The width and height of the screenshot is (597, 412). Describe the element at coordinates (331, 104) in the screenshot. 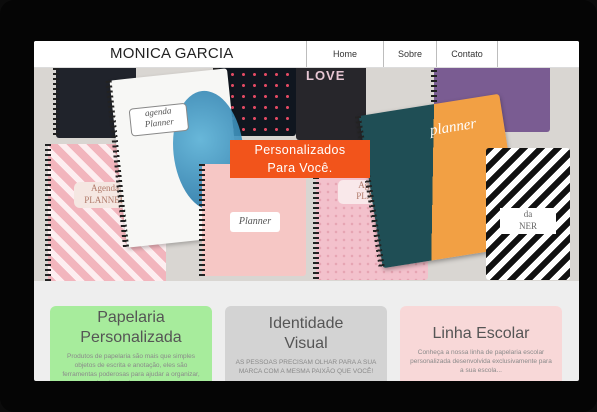

I see `notebook-love: LOVE` at that location.